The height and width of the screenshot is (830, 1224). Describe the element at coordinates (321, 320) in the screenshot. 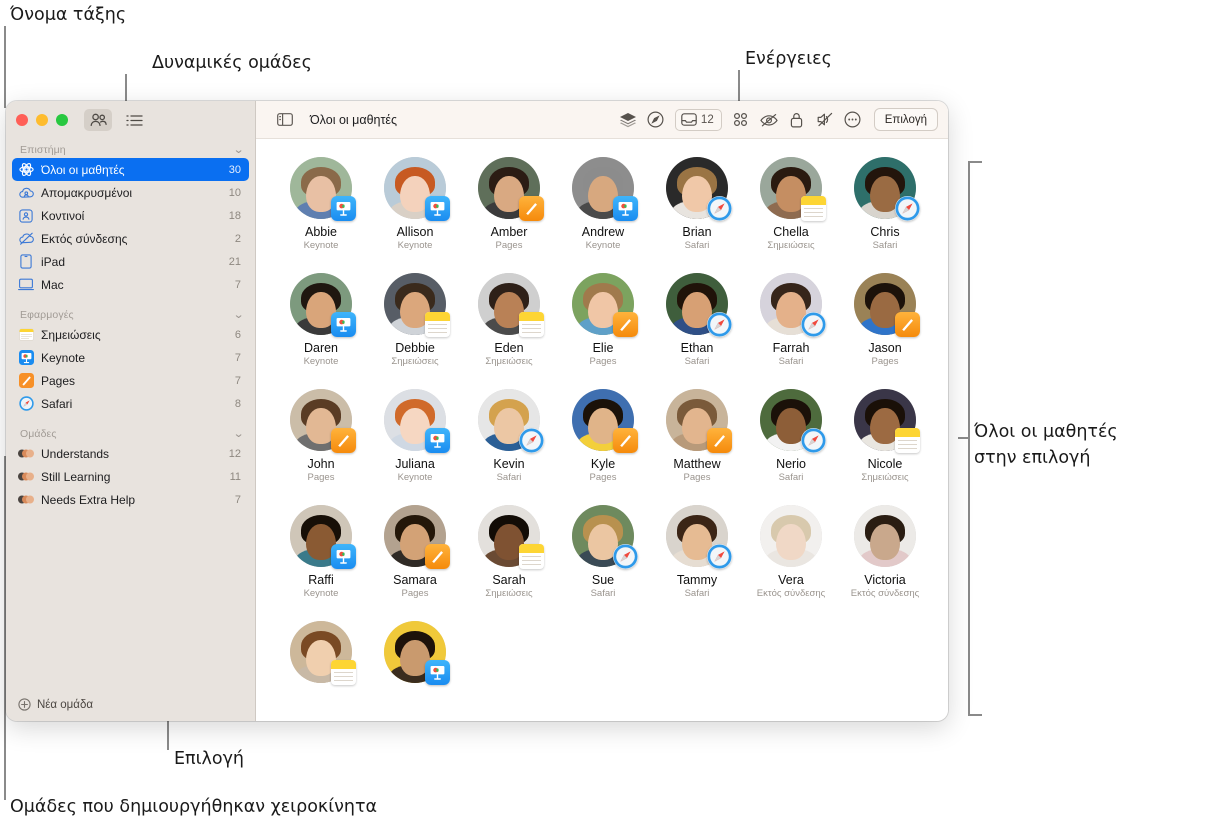

I see `student-card: Daren Keynote` at that location.